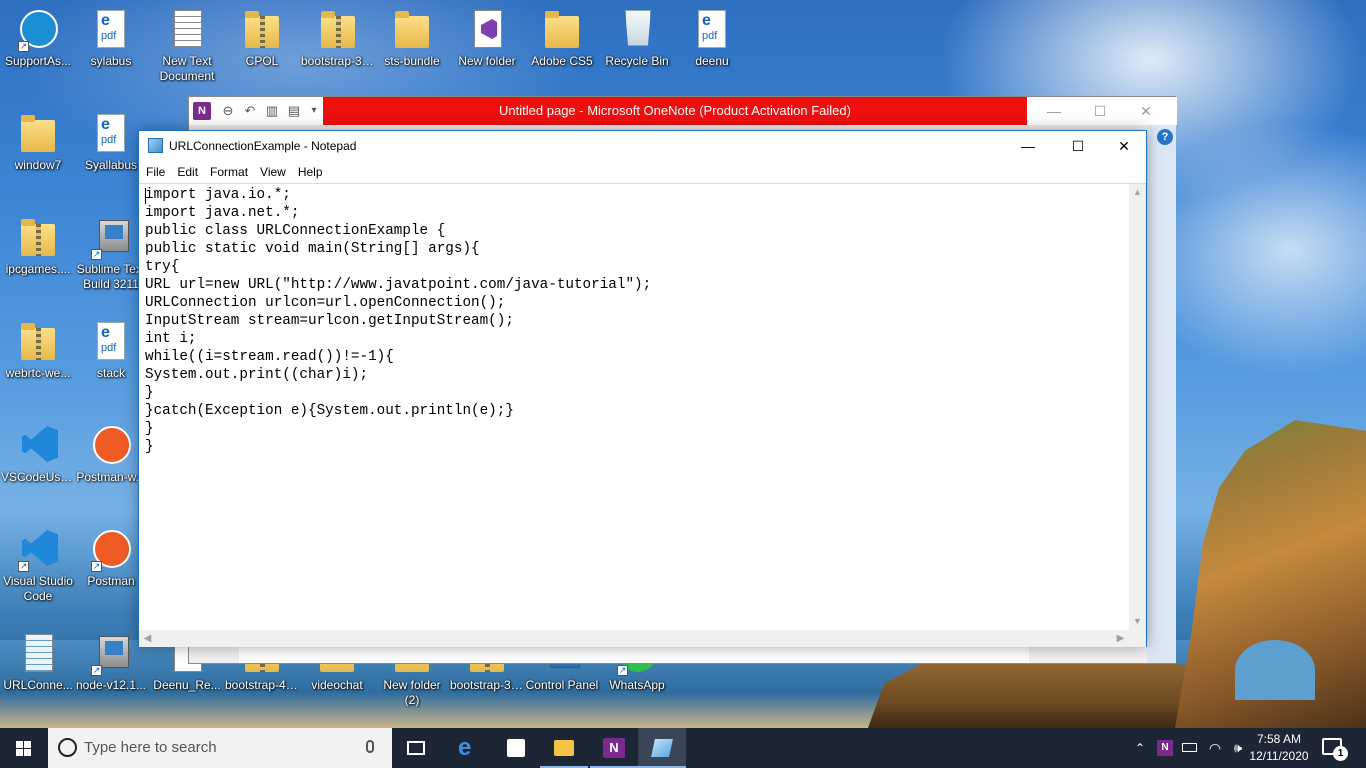 The height and width of the screenshot is (768, 1366). Describe the element at coordinates (310, 172) in the screenshot. I see `menu-help: Help` at that location.